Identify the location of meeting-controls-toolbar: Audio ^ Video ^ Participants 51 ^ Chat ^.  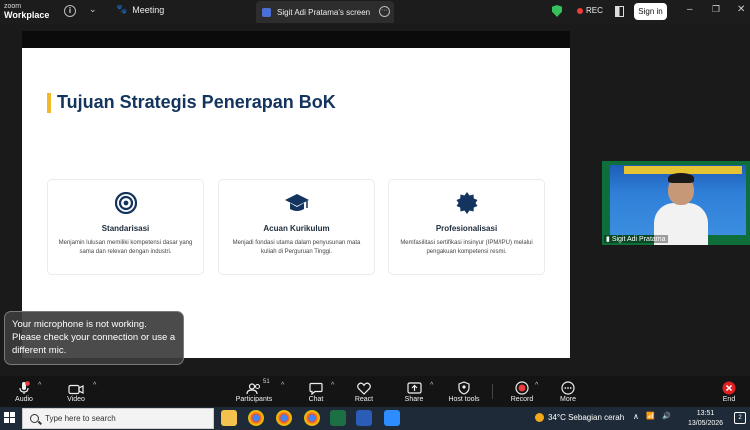
(375, 391).